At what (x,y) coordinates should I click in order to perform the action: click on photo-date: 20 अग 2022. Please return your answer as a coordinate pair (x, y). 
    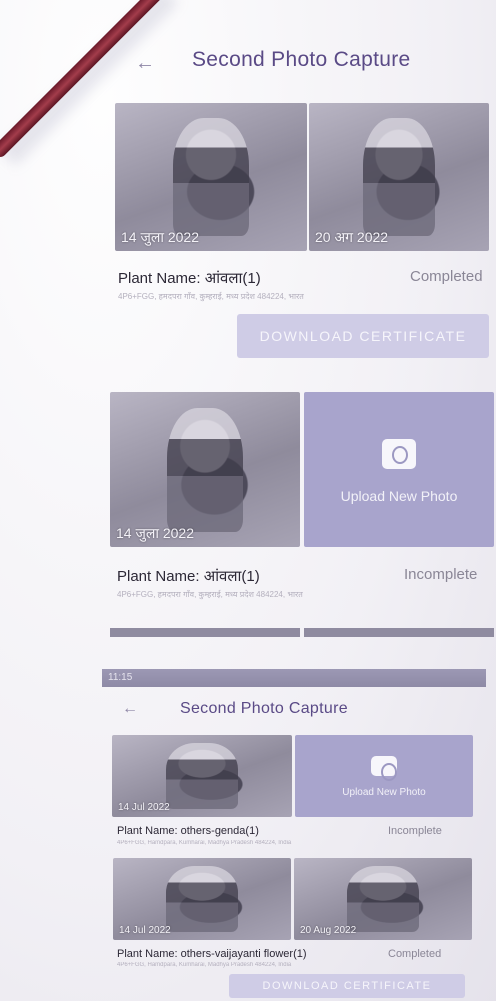
    Looking at the image, I should click on (352, 237).